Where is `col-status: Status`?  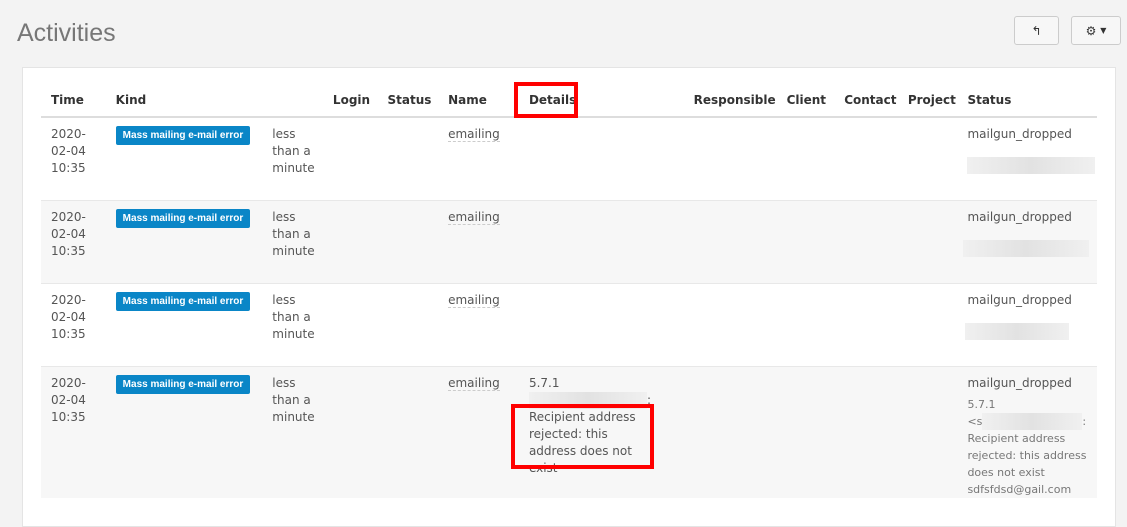 col-status: Status is located at coordinates (408, 100).